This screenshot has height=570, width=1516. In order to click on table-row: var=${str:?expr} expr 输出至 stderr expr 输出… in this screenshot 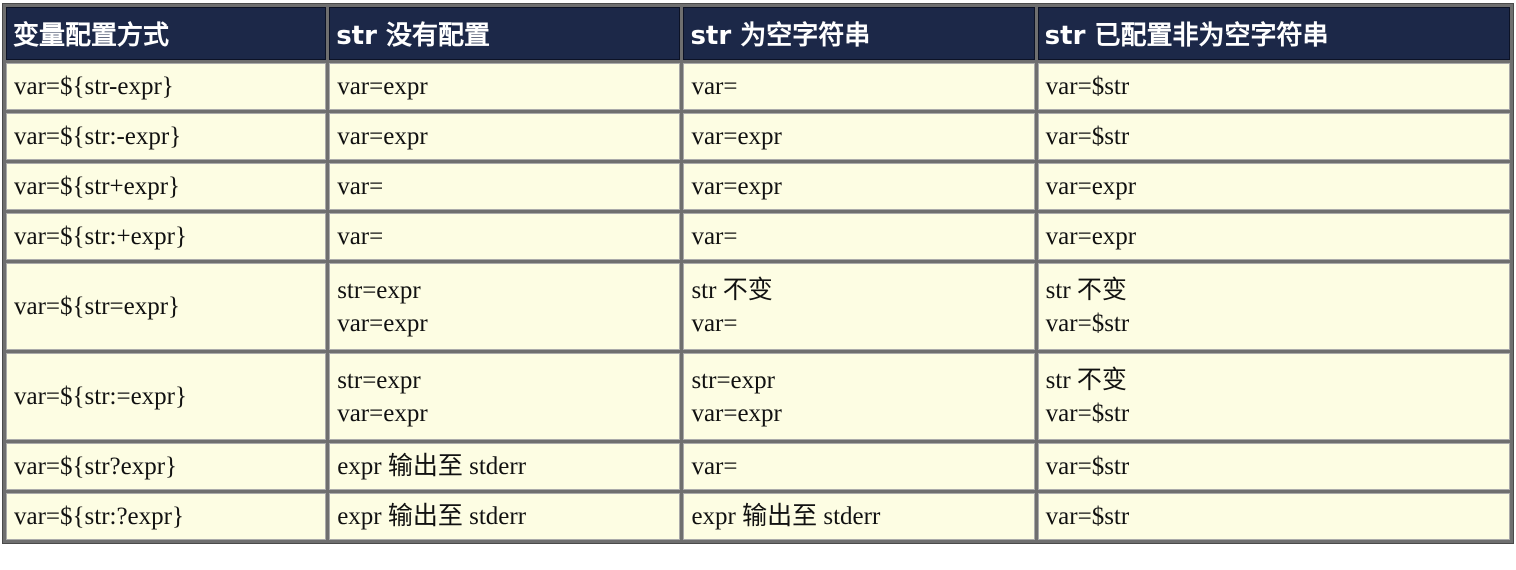, I will do `click(758, 516)`.